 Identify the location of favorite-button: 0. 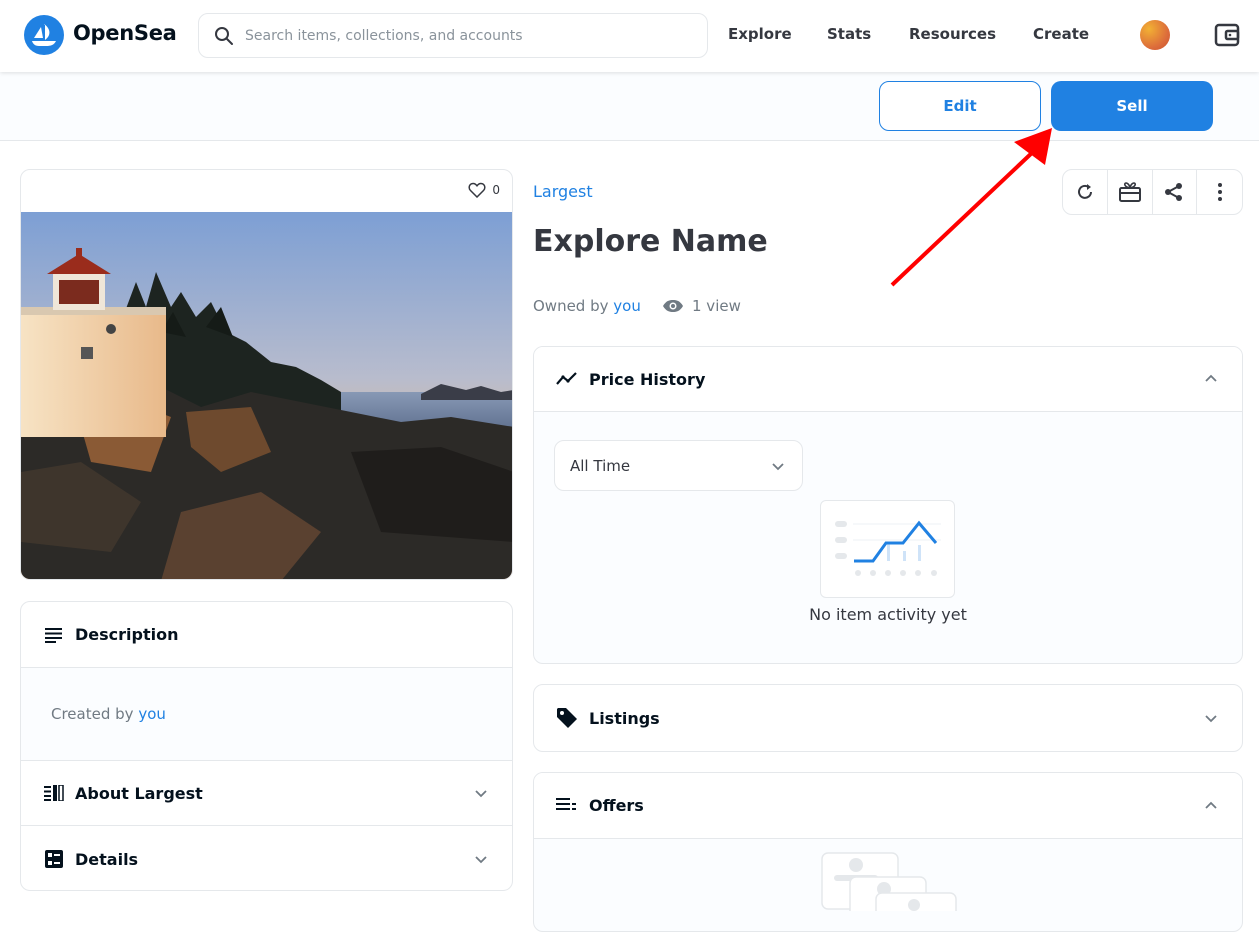
(484, 190).